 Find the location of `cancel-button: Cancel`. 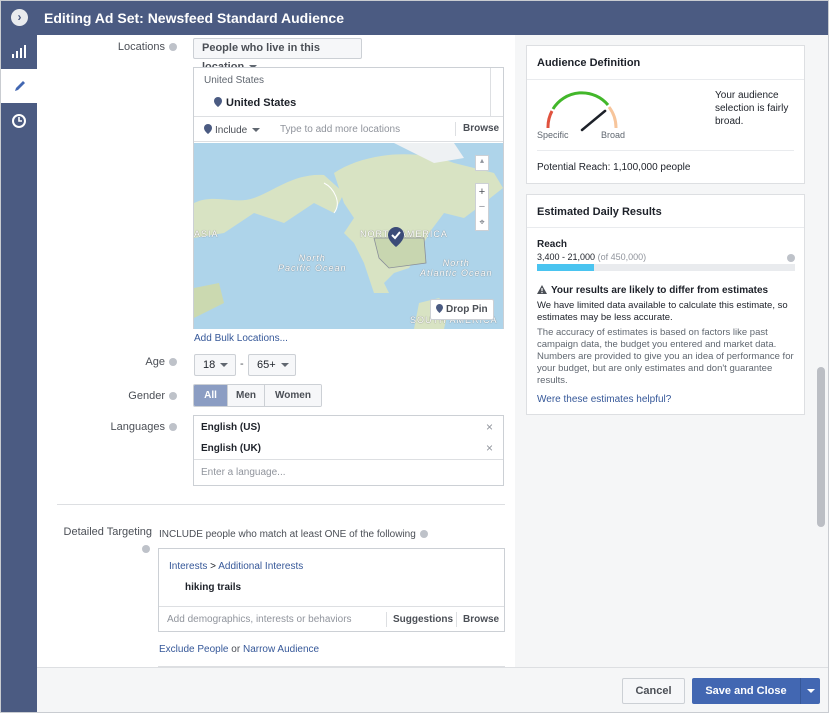

cancel-button: Cancel is located at coordinates (653, 691).